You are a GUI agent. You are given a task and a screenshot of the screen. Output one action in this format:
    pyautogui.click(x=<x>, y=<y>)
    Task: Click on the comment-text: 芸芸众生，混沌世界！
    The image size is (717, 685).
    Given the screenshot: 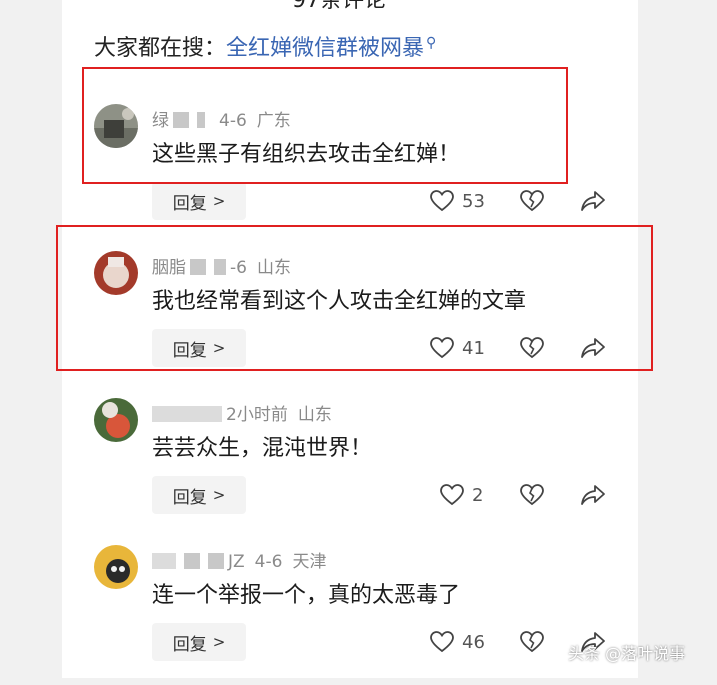 What is the action you would take?
    pyautogui.click(x=262, y=448)
    